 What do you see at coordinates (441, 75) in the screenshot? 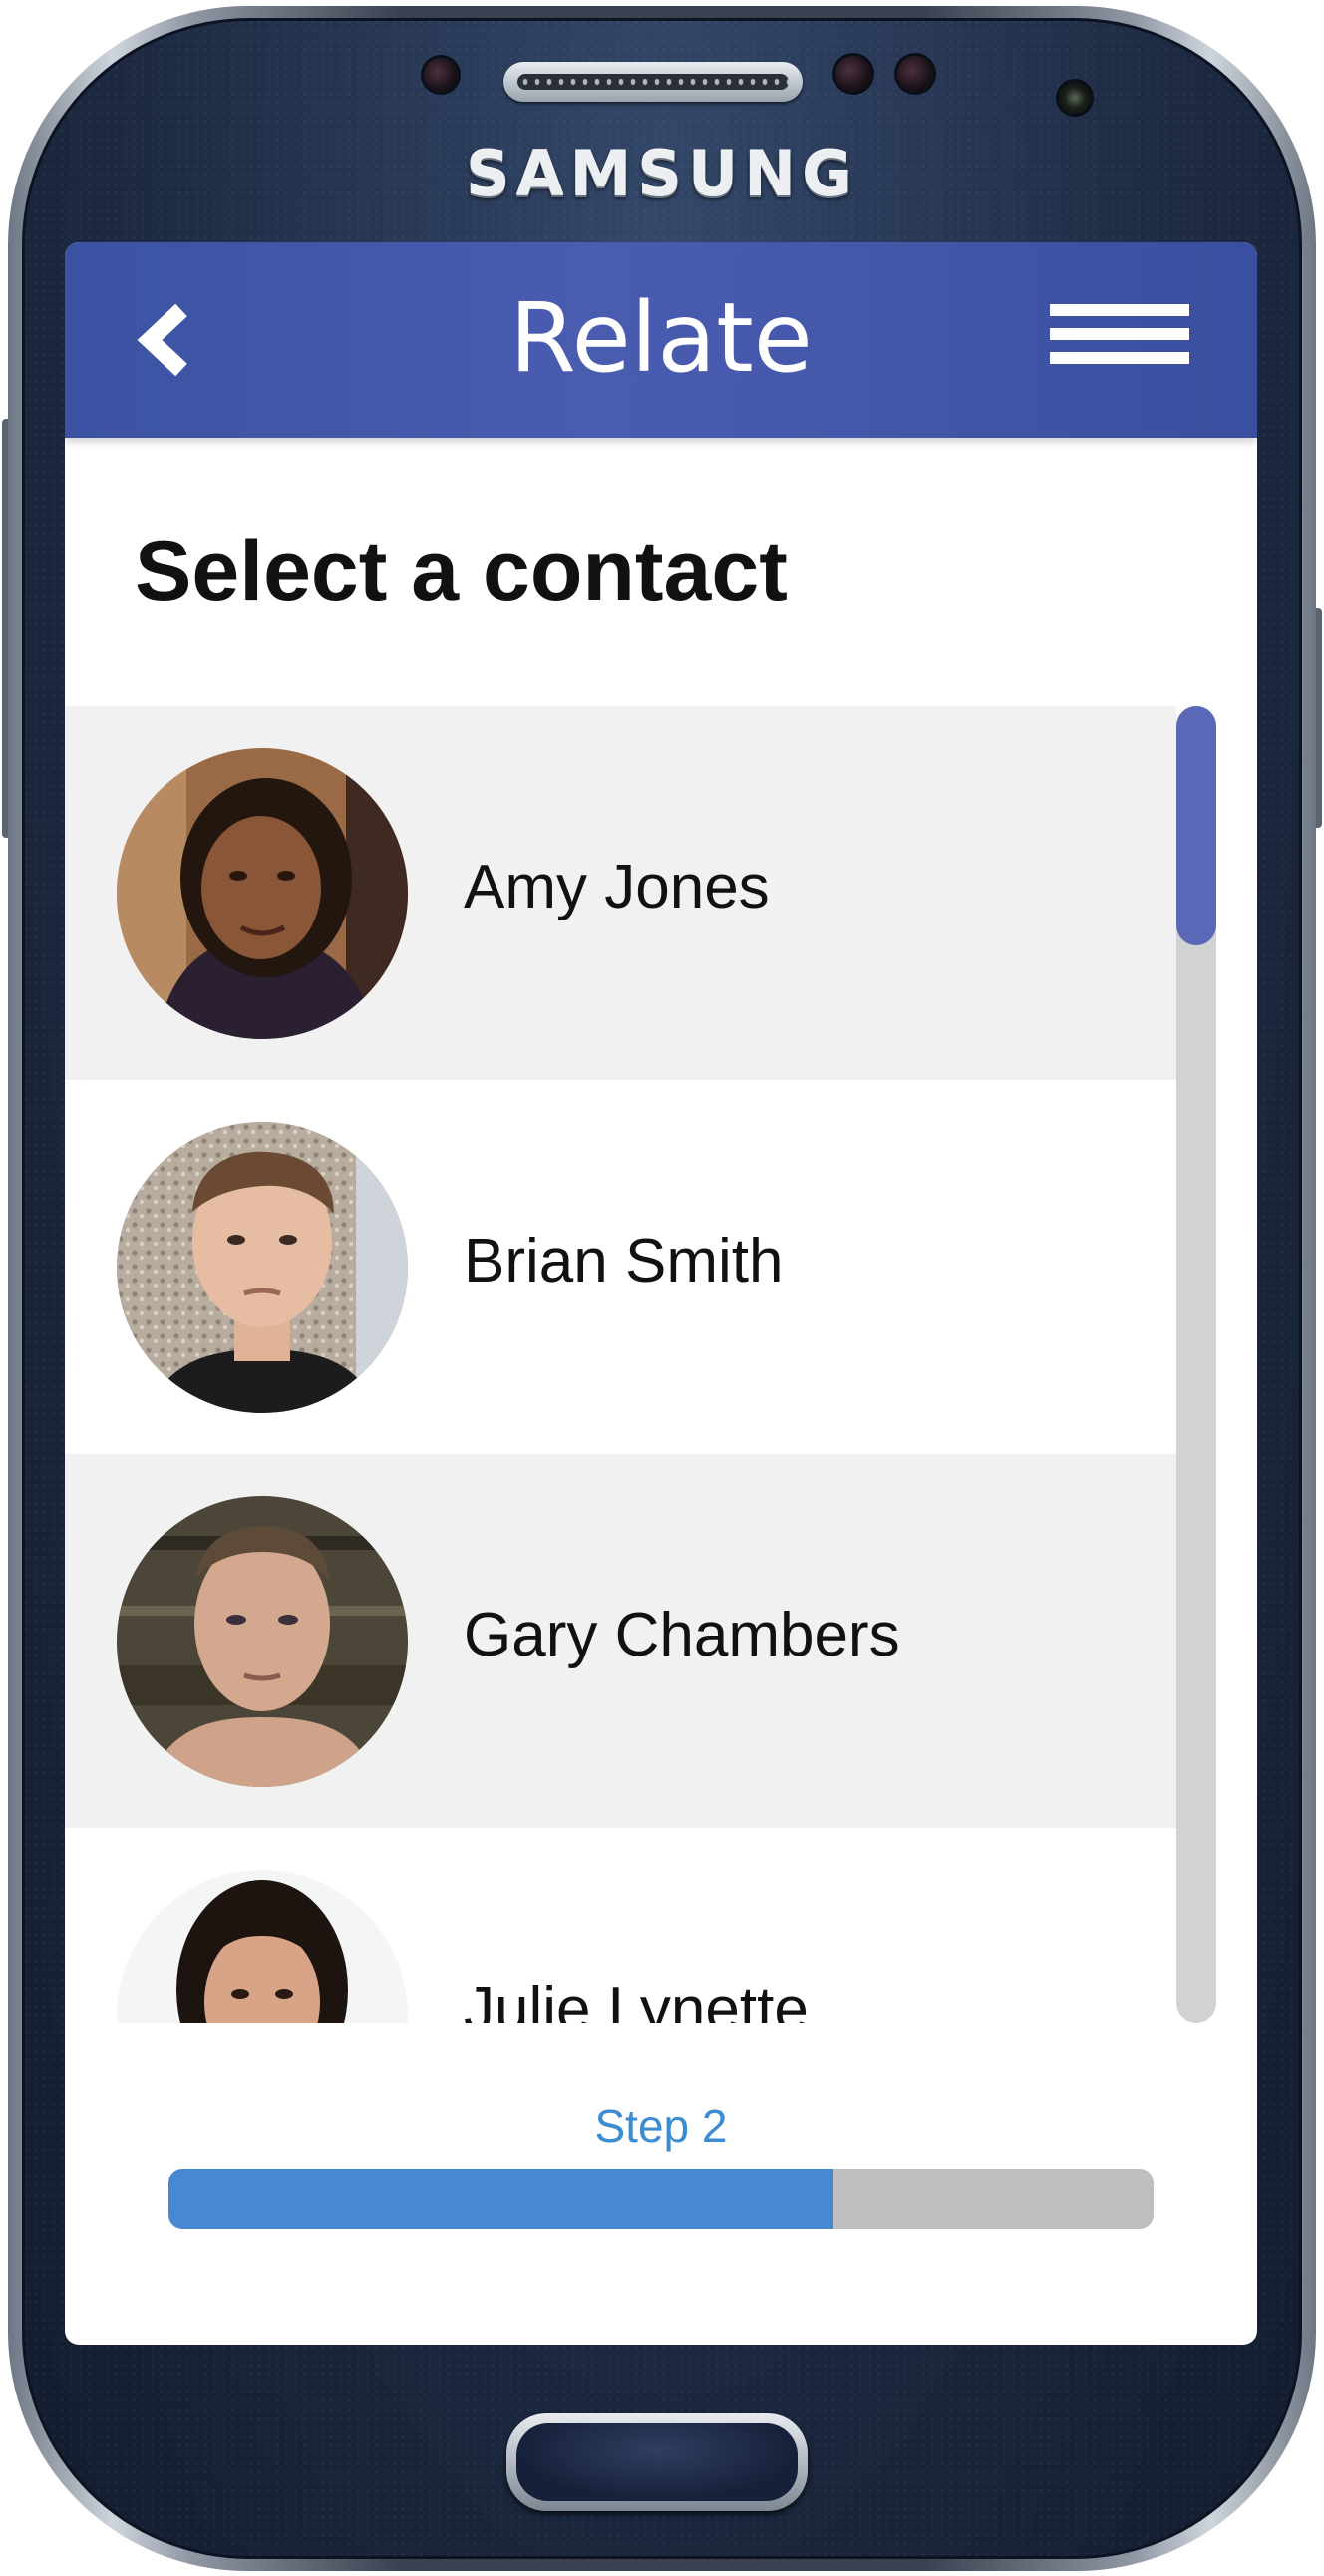
I see `front-sensor-icon` at bounding box center [441, 75].